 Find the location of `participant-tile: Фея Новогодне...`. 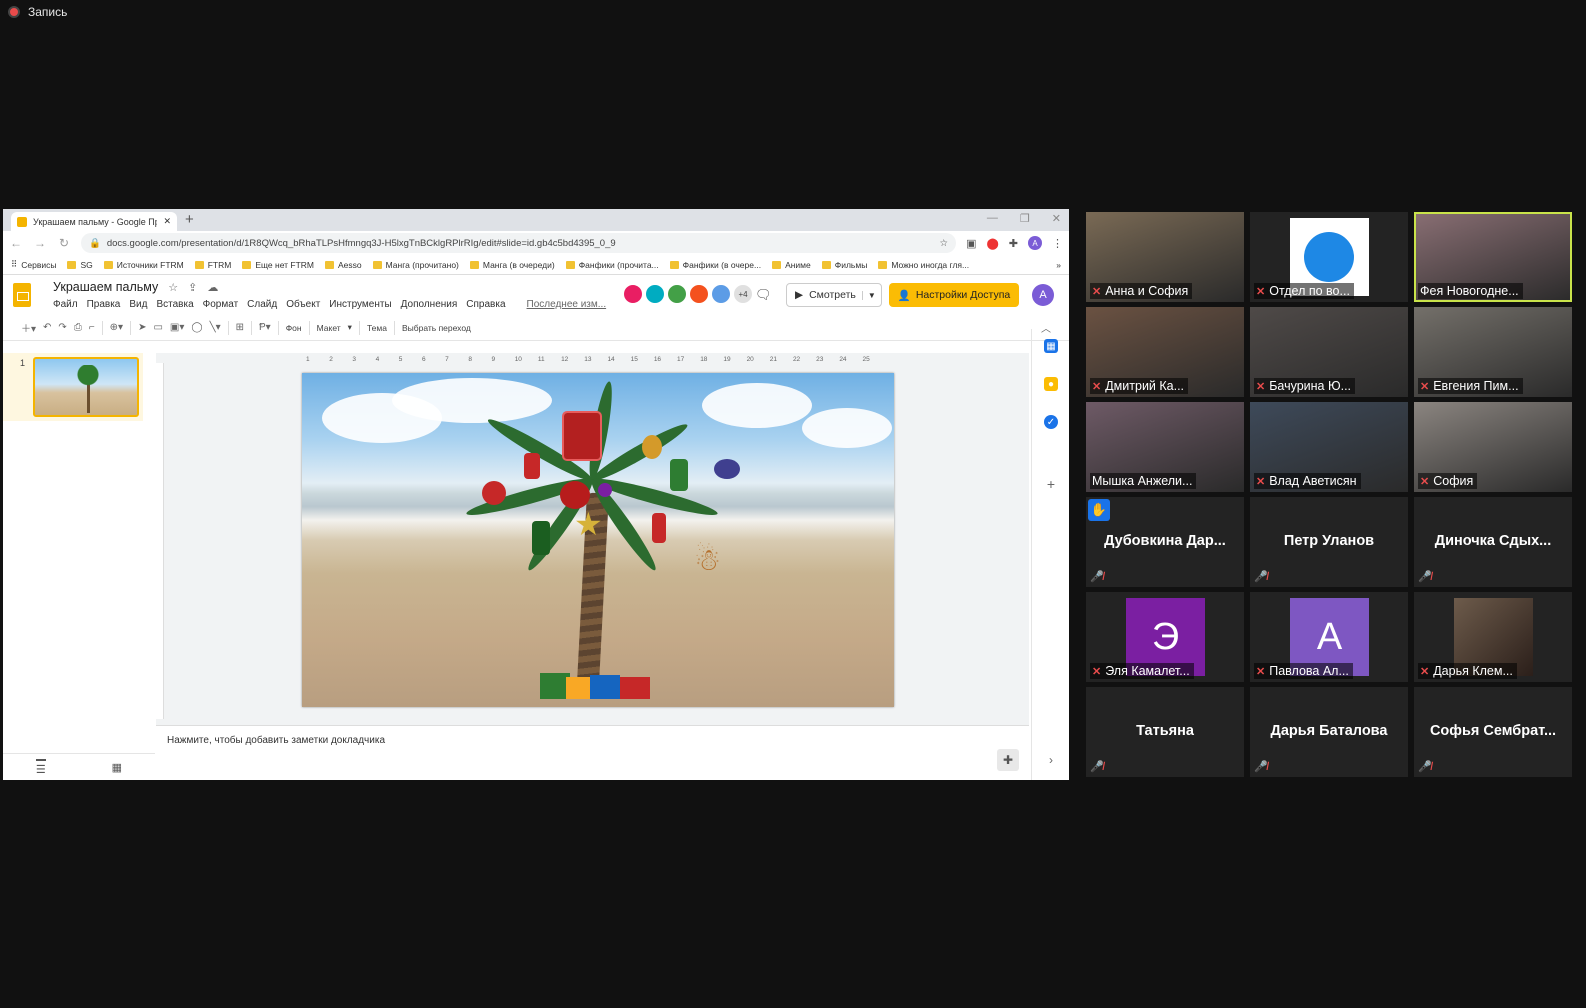

participant-tile: Фея Новогодне... is located at coordinates (1493, 257).